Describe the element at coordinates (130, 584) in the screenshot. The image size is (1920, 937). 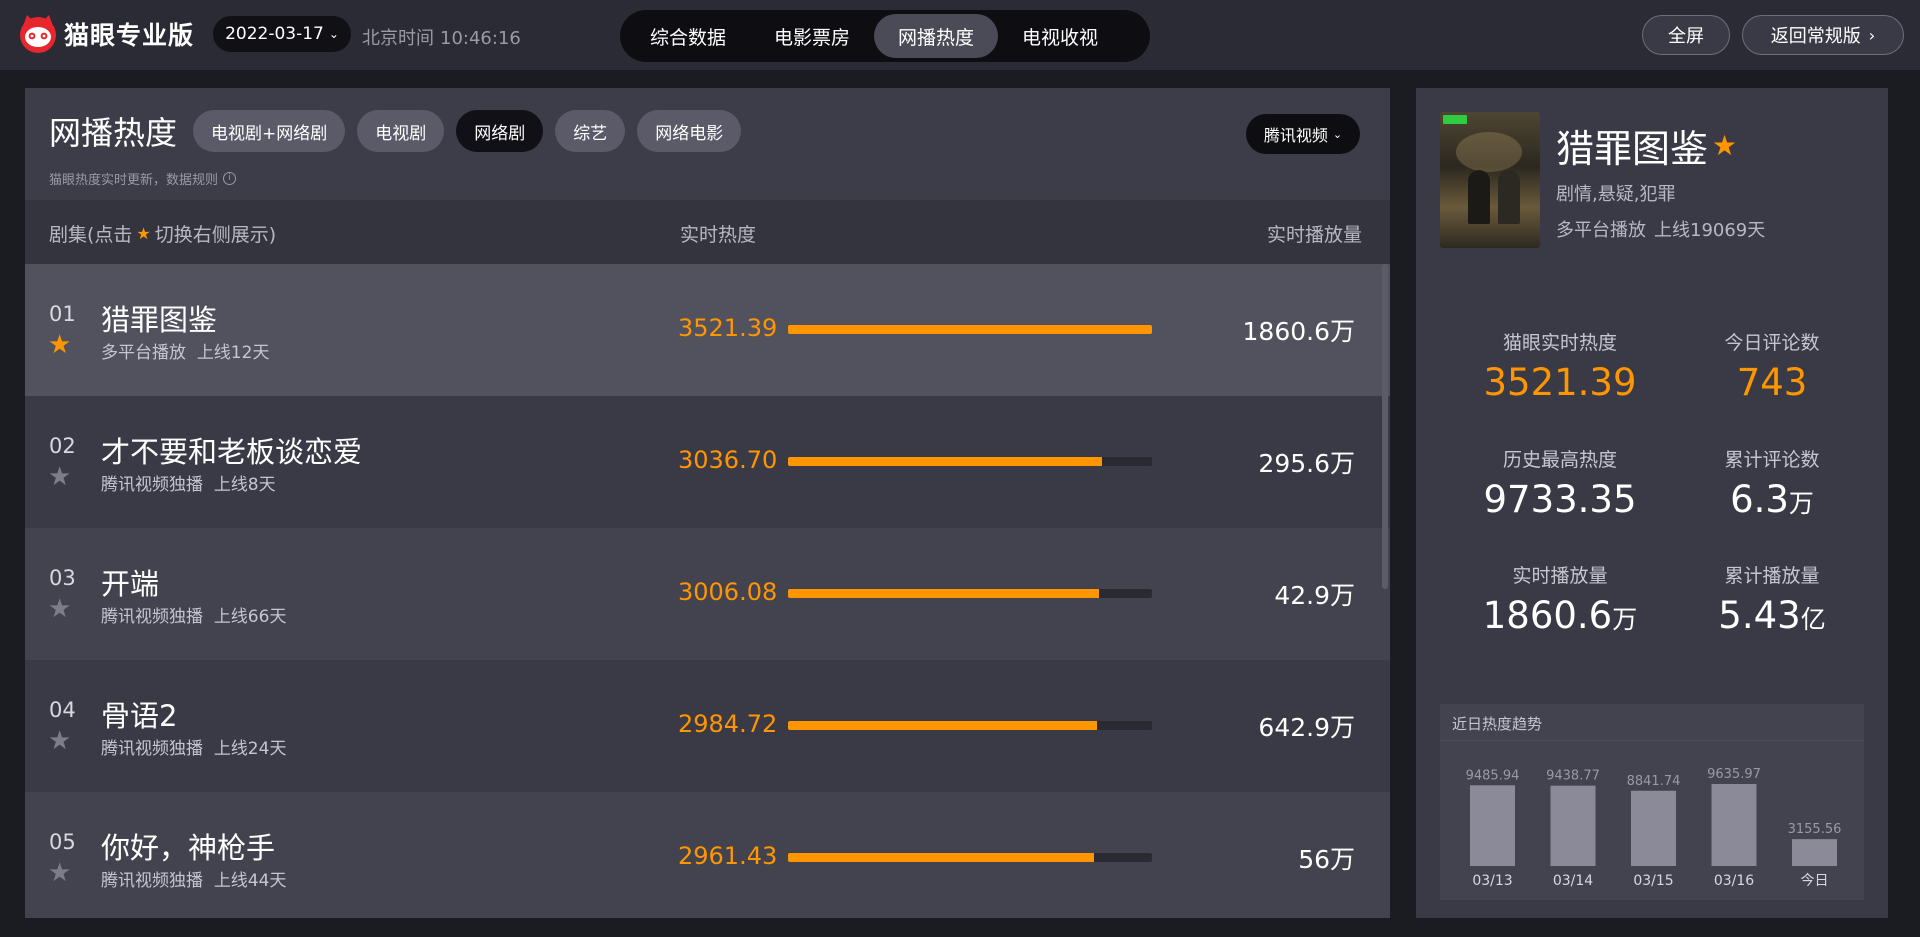
I see `row-title: 开端` at that location.